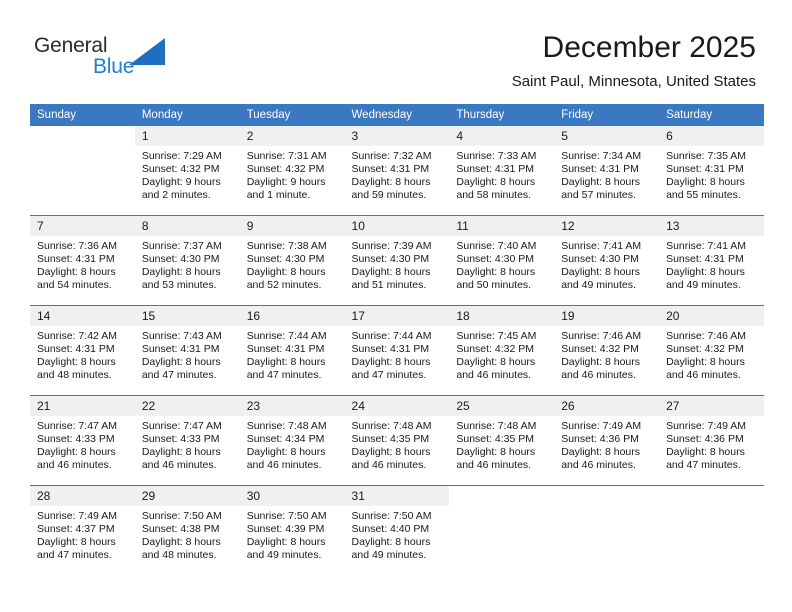 The height and width of the screenshot is (612, 792). Describe the element at coordinates (607, 115) in the screenshot. I see `weekday-header-friday: Friday` at that location.